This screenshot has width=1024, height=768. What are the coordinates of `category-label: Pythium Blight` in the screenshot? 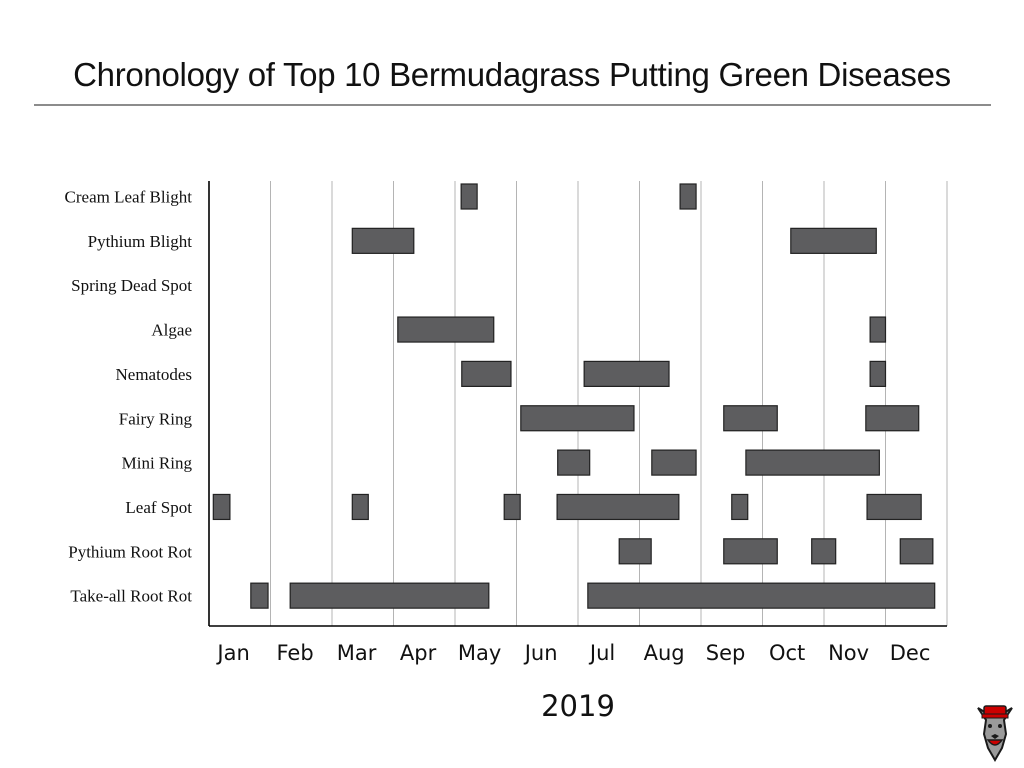 It's located at (140, 241).